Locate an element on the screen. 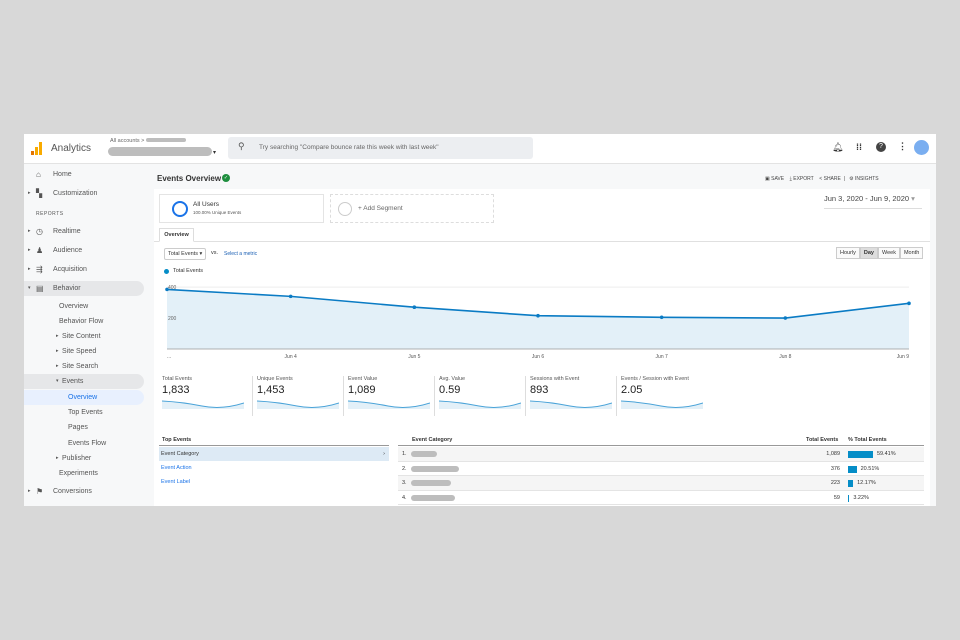 The height and width of the screenshot is (640, 960). sidebar-item-pages: Pages is located at coordinates (84, 427).